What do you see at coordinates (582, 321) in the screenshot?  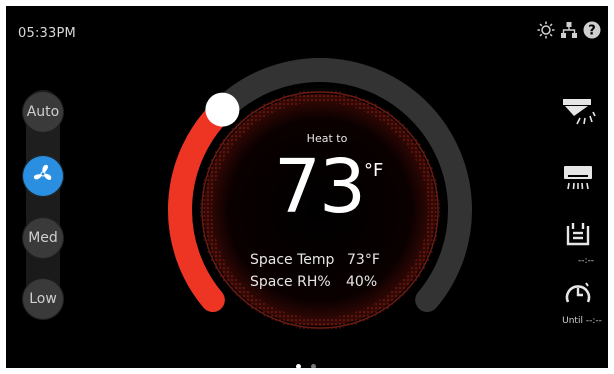 I see `timer-until-label: Until --:--` at bounding box center [582, 321].